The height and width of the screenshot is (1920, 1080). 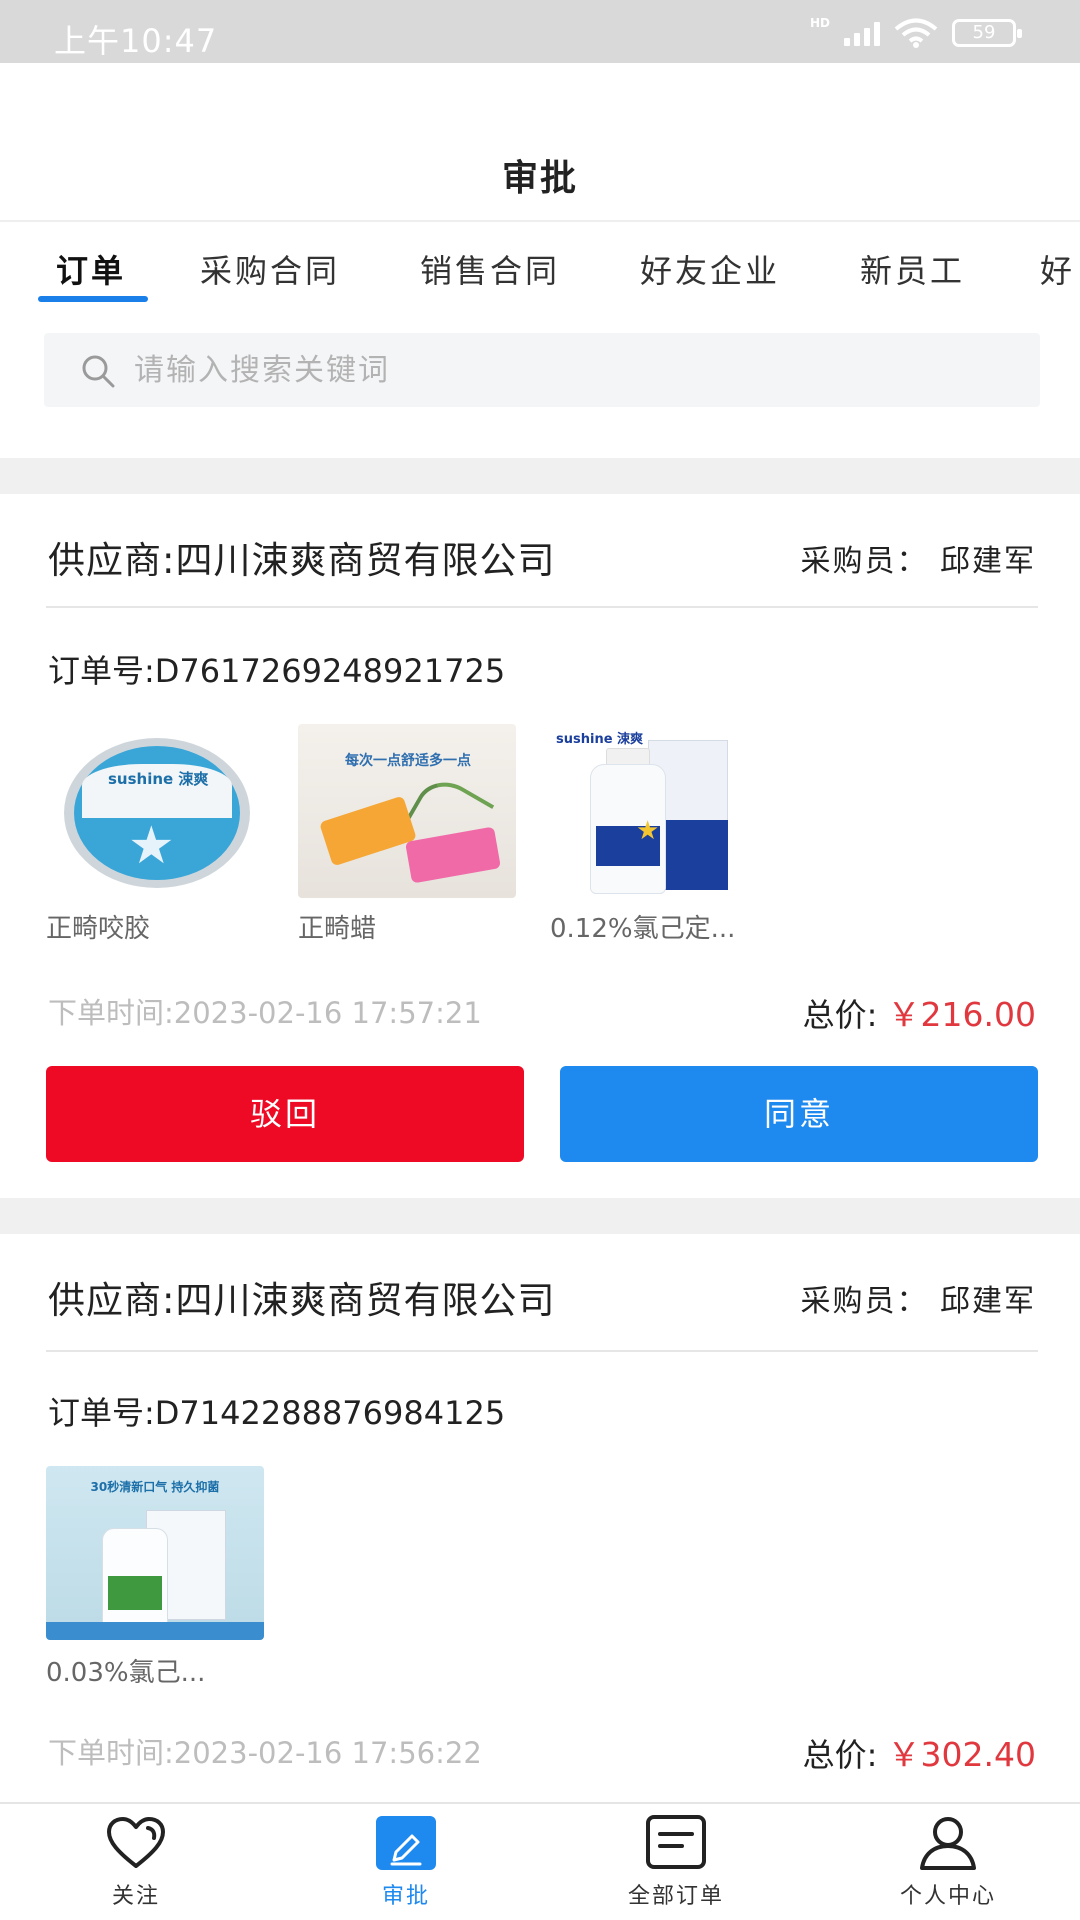 What do you see at coordinates (987, 33) in the screenshot?
I see `battery-icon: 59` at bounding box center [987, 33].